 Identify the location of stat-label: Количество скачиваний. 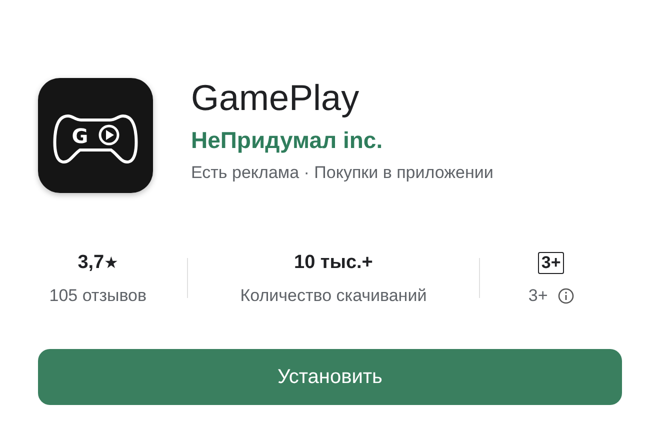
(333, 296).